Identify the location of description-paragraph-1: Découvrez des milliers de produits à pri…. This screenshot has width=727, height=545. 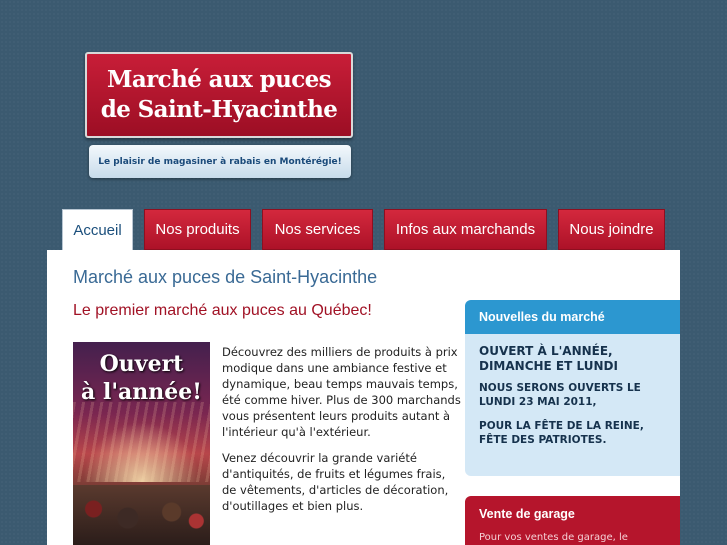
(341, 392).